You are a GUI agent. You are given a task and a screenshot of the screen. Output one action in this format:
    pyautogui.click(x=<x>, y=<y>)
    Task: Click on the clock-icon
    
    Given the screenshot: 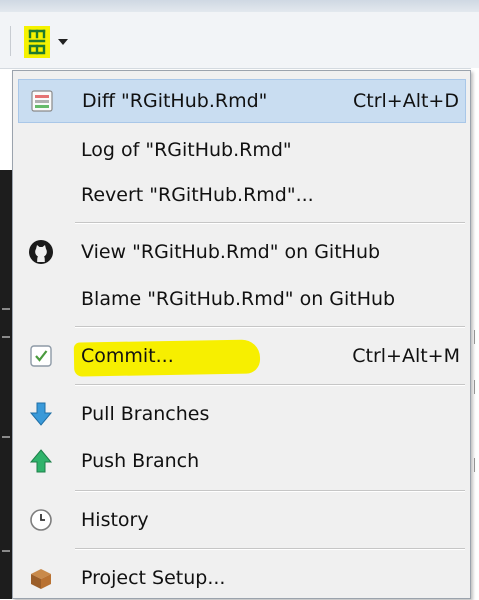 What is the action you would take?
    pyautogui.click(x=41, y=520)
    